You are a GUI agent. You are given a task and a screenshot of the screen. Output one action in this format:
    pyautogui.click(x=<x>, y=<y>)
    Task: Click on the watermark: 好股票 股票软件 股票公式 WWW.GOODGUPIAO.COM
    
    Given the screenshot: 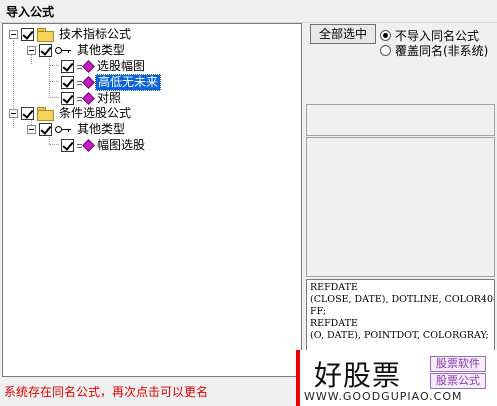 What is the action you would take?
    pyautogui.click(x=396, y=378)
    